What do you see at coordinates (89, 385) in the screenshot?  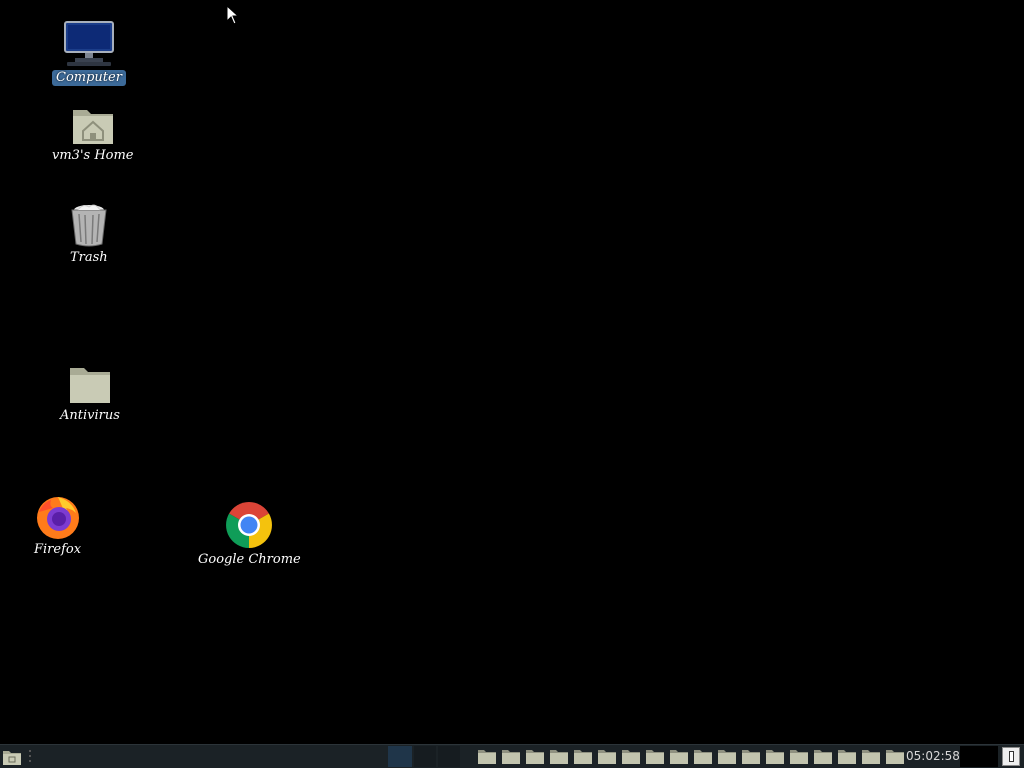 I see `folder-icon` at bounding box center [89, 385].